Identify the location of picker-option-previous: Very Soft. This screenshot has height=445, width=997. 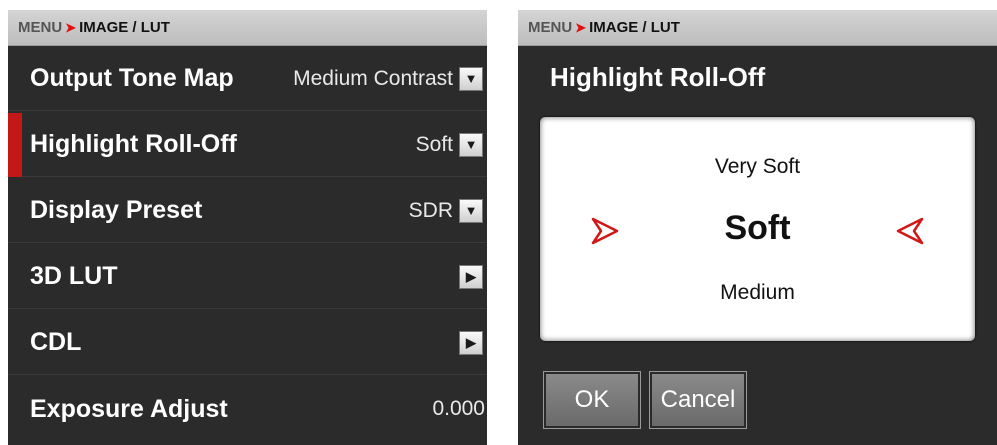
(757, 167).